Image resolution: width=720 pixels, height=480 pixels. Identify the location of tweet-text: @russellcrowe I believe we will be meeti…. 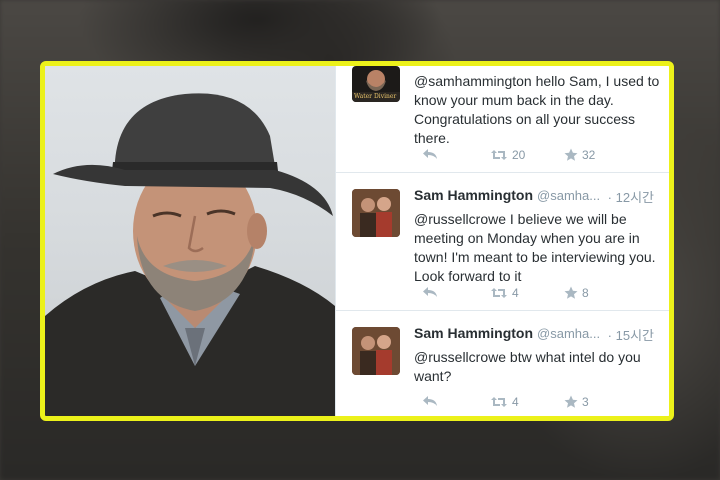
(535, 247).